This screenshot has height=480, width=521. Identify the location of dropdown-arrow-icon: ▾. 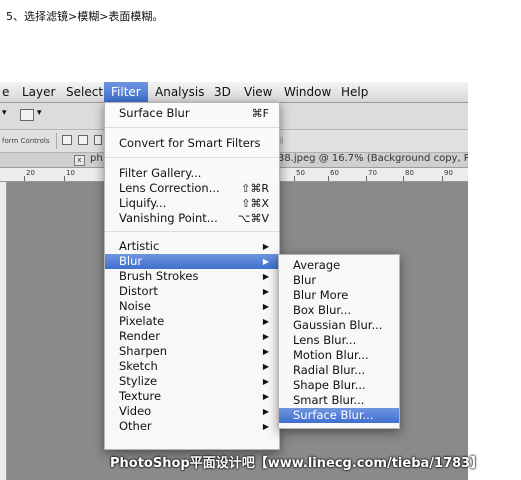
(4, 113).